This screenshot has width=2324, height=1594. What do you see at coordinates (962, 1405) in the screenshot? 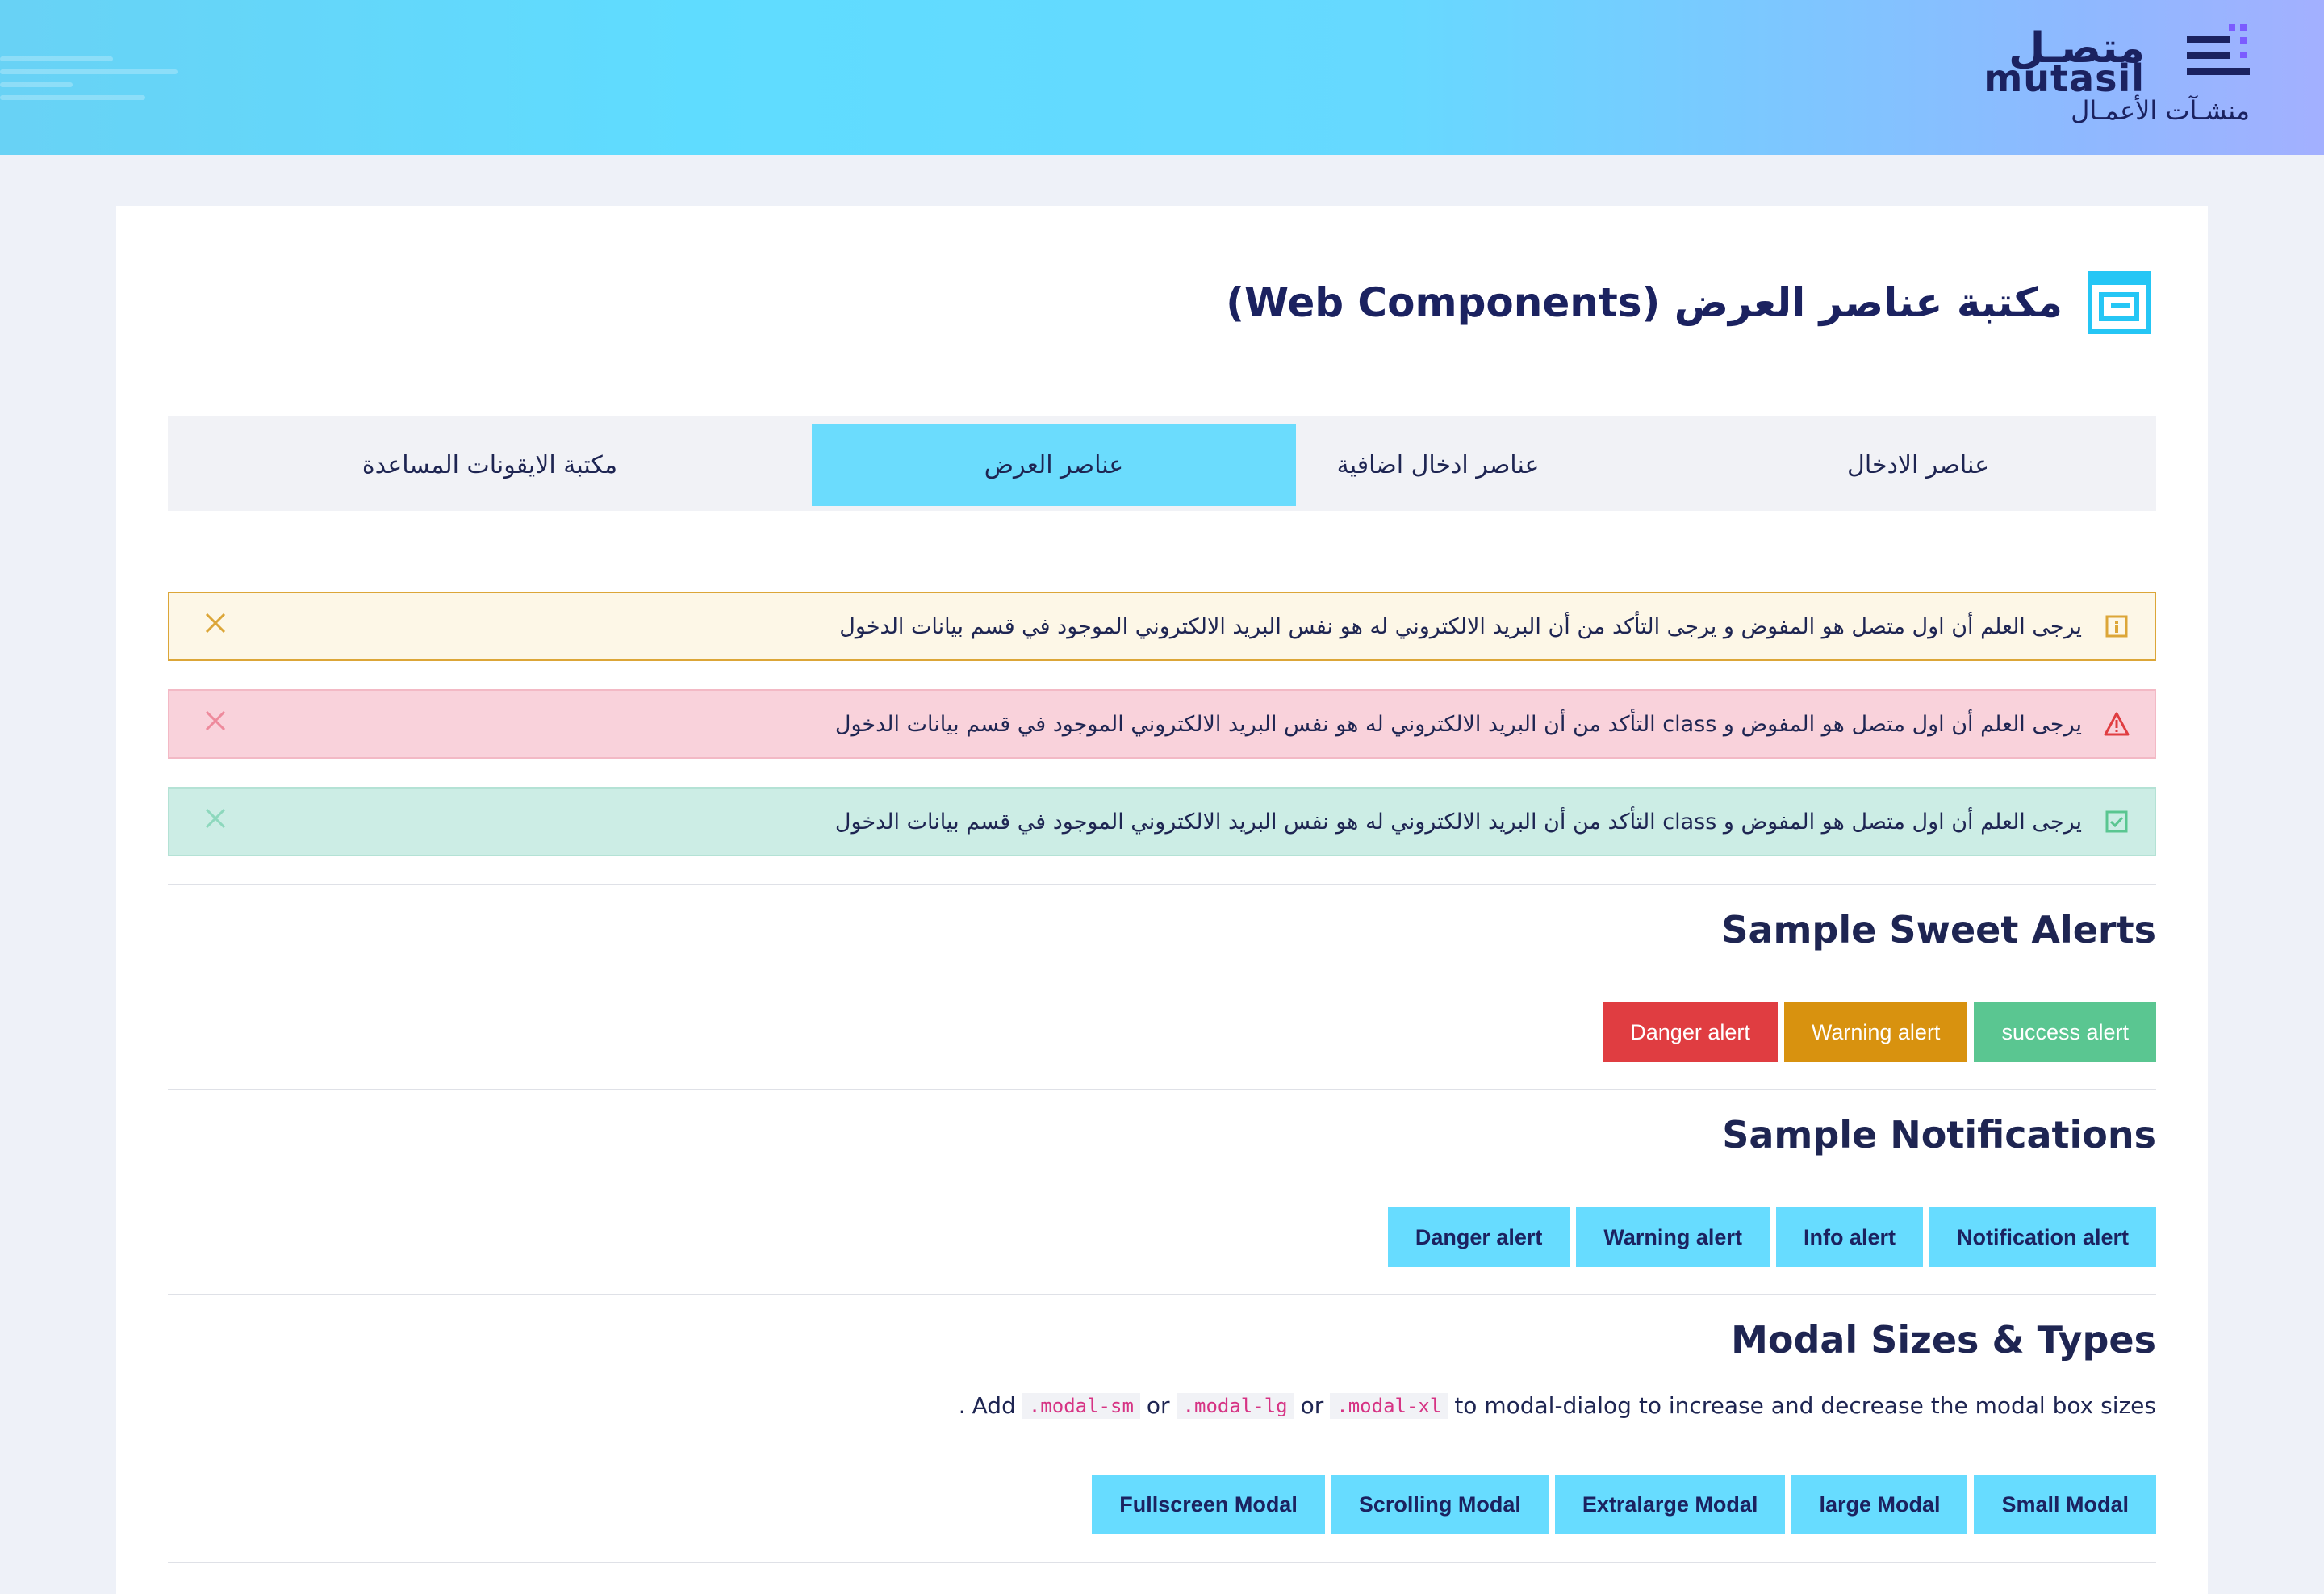
I see `note-end: .` at bounding box center [962, 1405].